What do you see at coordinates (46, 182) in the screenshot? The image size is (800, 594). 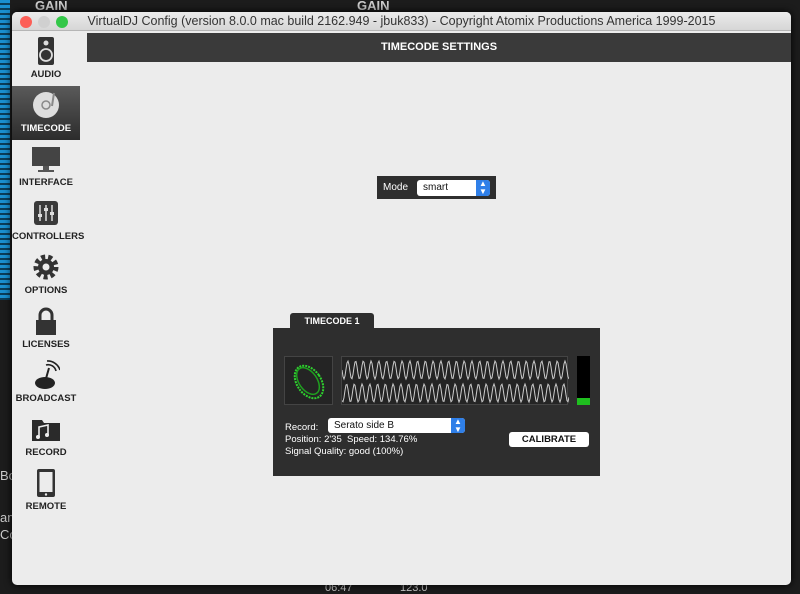 I see `sidebar-item-label: INTERFACE` at bounding box center [46, 182].